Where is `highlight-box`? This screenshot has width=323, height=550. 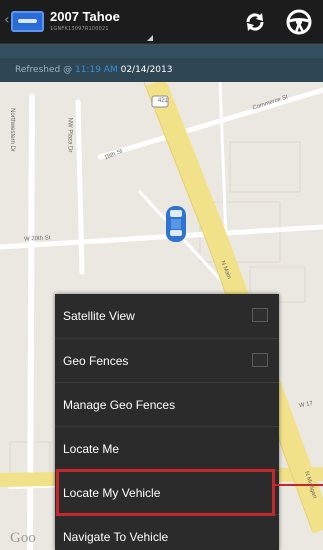 highlight-box is located at coordinates (165, 492).